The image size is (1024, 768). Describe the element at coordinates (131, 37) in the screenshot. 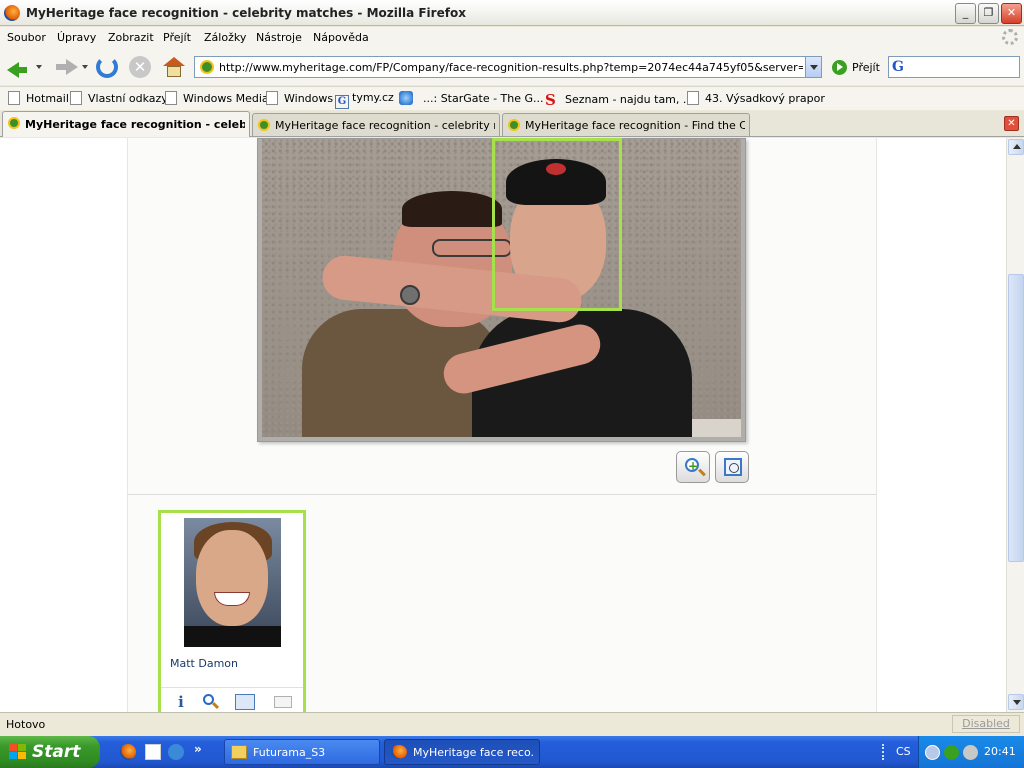

I see `menu-zobrazit: Zobrazit` at that location.